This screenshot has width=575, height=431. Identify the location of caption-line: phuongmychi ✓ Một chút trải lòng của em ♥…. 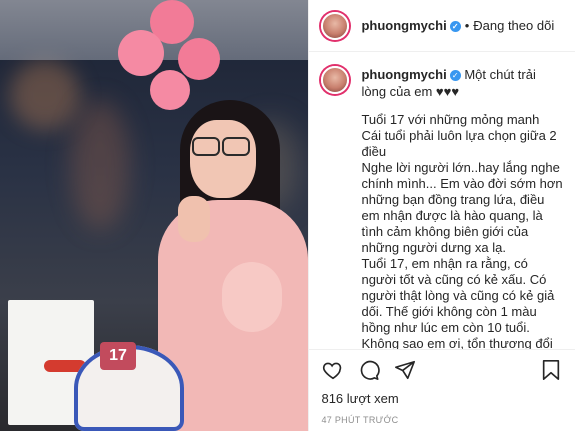
(442, 83).